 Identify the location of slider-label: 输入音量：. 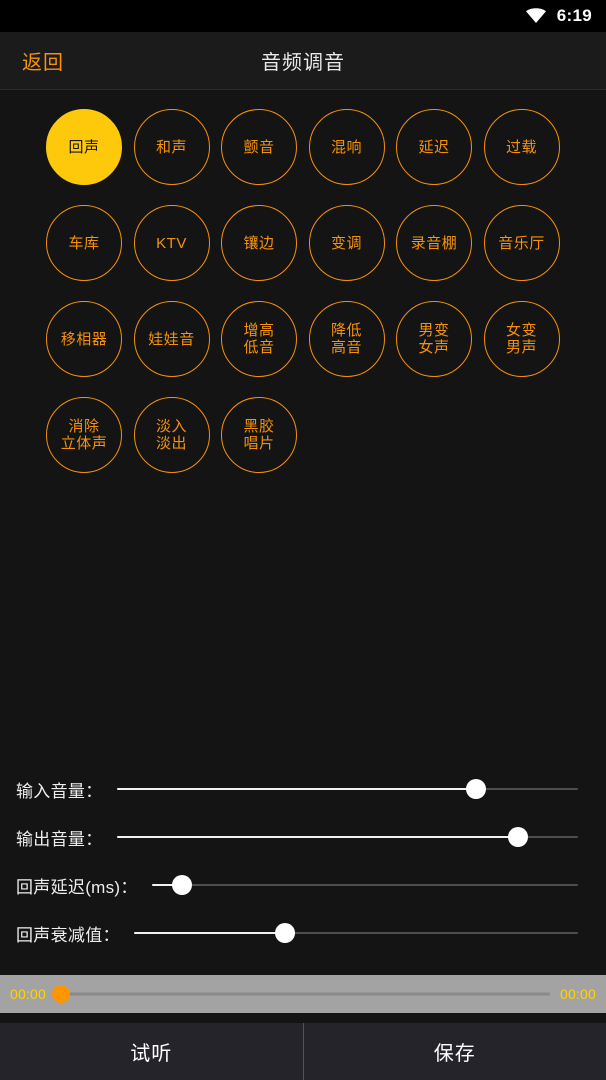
(59, 791).